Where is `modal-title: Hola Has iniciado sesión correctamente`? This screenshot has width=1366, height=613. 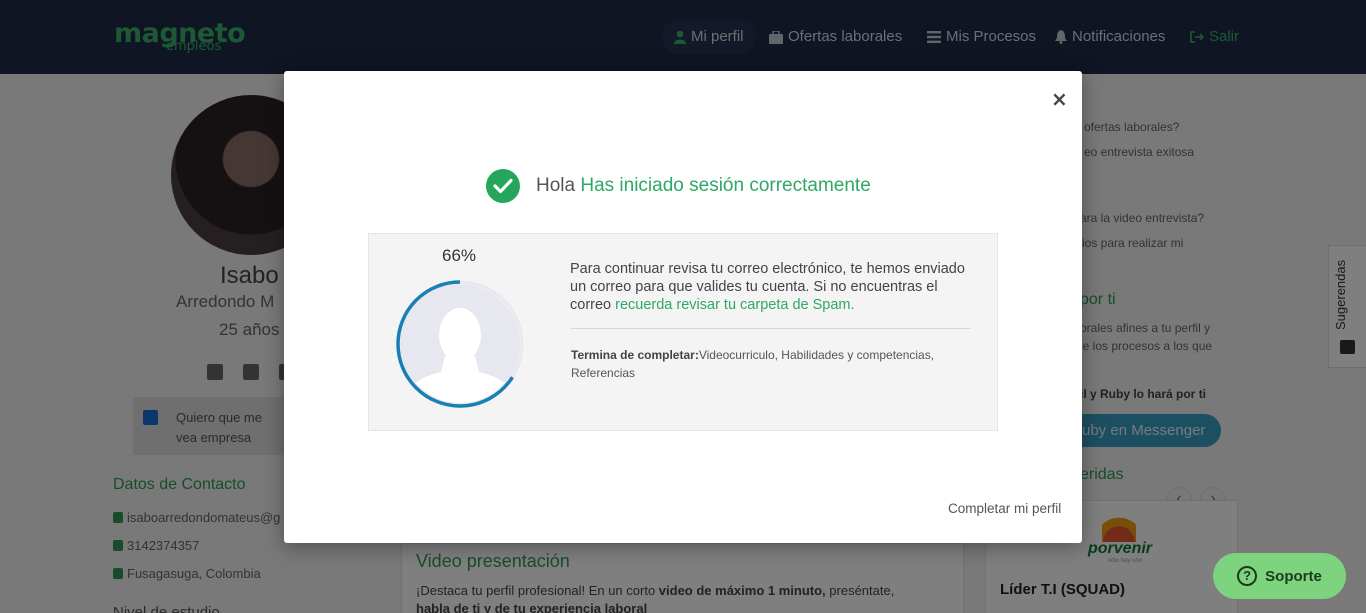 modal-title: Hola Has iniciado sesión correctamente is located at coordinates (703, 186).